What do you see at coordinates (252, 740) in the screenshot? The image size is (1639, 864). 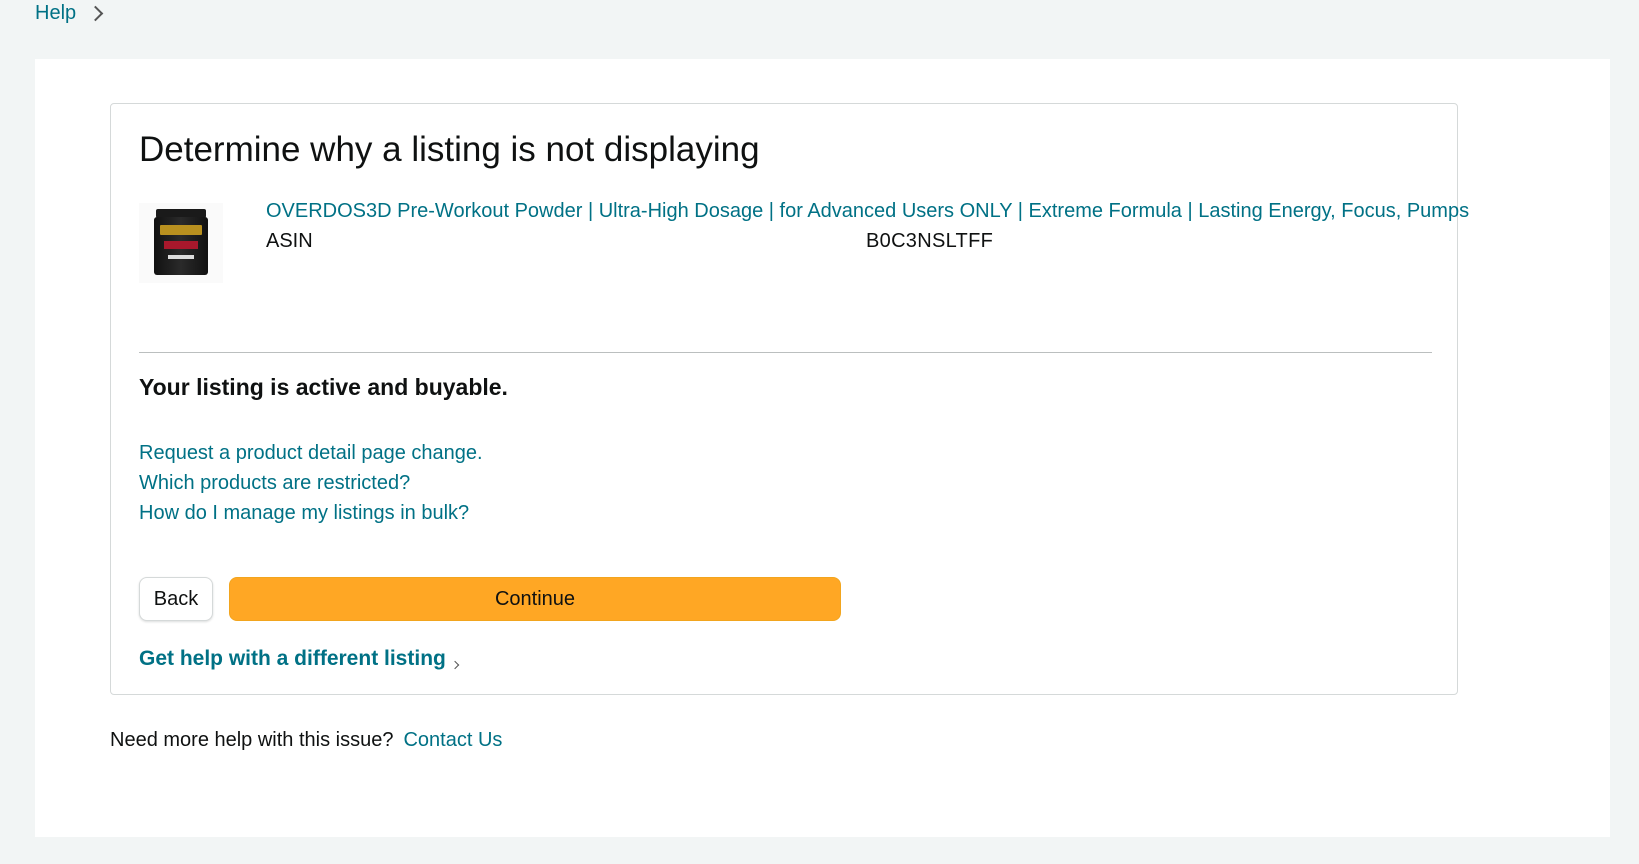 I see `more-help-question: Need more help with this issue?` at bounding box center [252, 740].